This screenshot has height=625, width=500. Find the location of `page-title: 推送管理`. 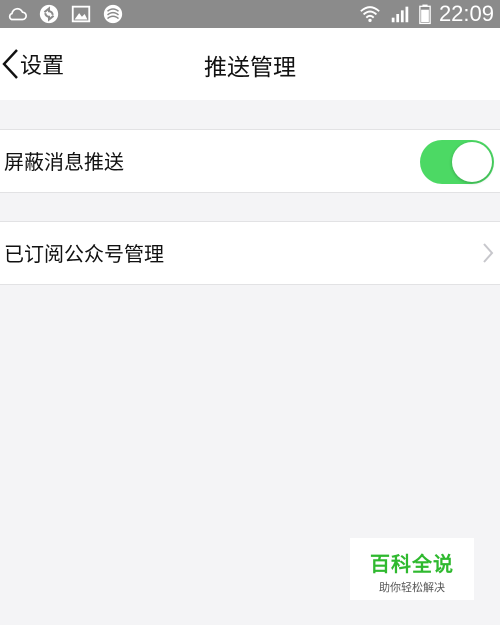

page-title: 推送管理 is located at coordinates (250, 68).